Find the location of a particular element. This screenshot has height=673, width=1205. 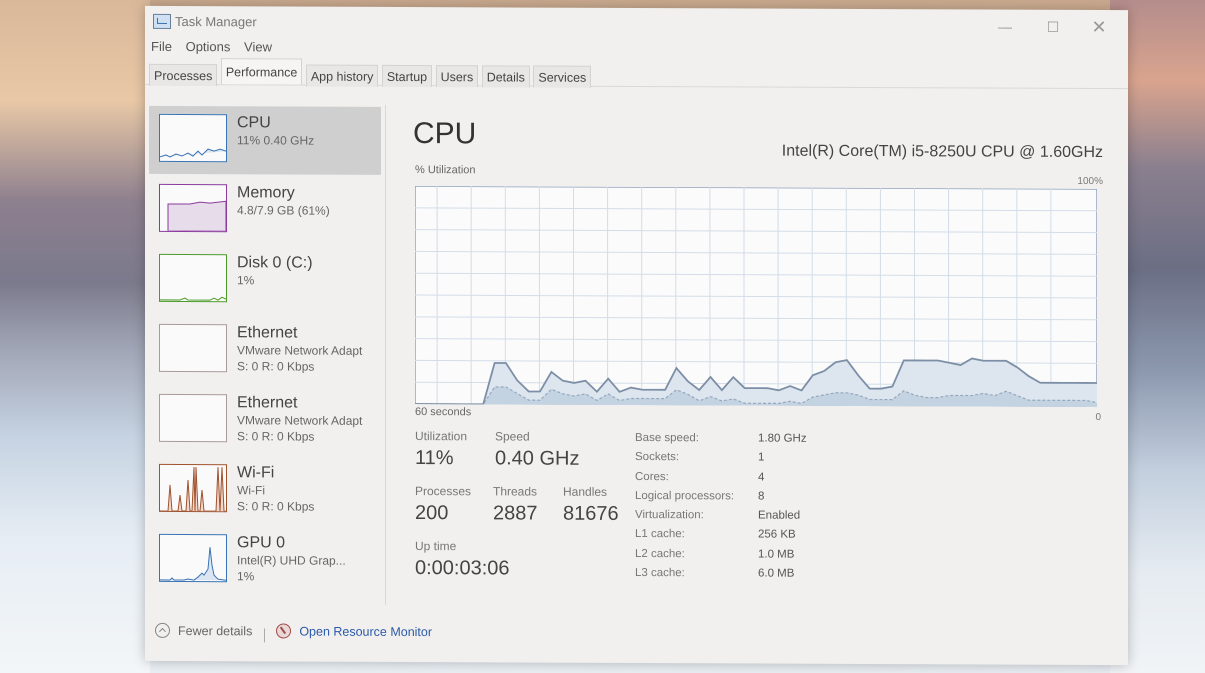

disk-thumbnail-line is located at coordinates (193, 298).